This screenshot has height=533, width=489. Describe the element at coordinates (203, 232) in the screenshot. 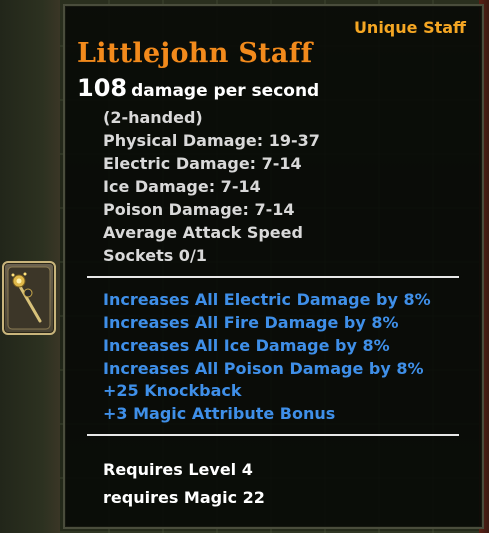

I see `stat-line: Average Attack Speed` at that location.